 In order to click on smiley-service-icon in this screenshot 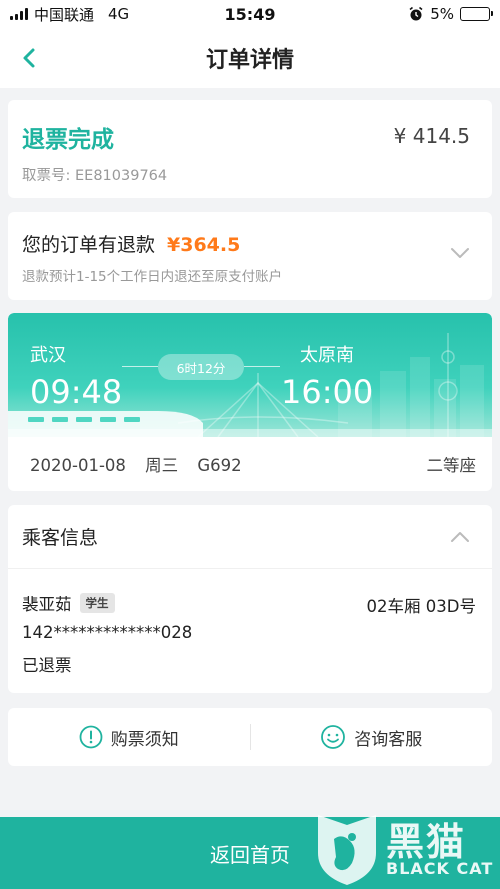, I will do `click(333, 737)`.